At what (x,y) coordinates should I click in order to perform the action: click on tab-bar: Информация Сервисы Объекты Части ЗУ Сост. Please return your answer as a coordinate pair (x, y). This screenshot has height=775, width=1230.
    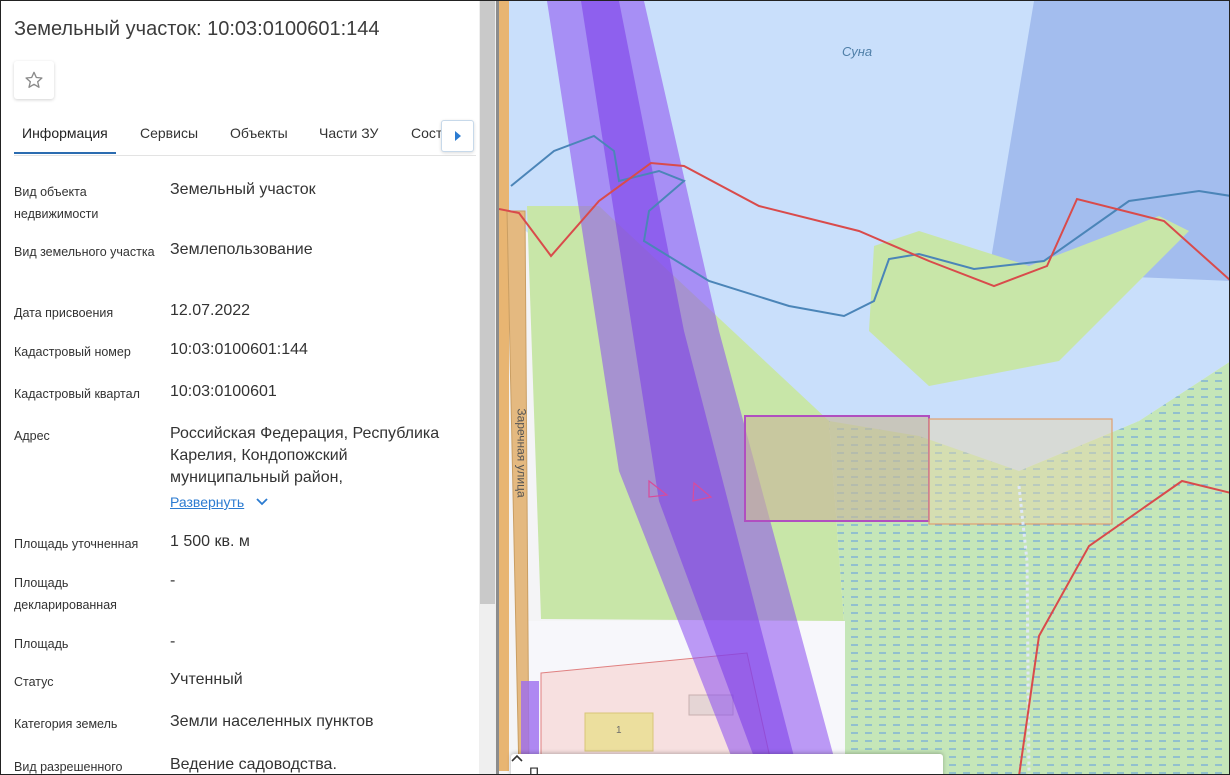
    Looking at the image, I should click on (245, 134).